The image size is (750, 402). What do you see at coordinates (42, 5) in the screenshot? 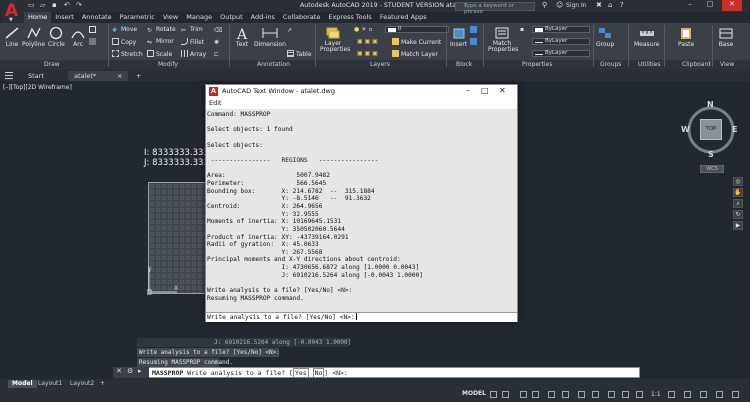
I see `open-folder-icon: ▱` at bounding box center [42, 5].